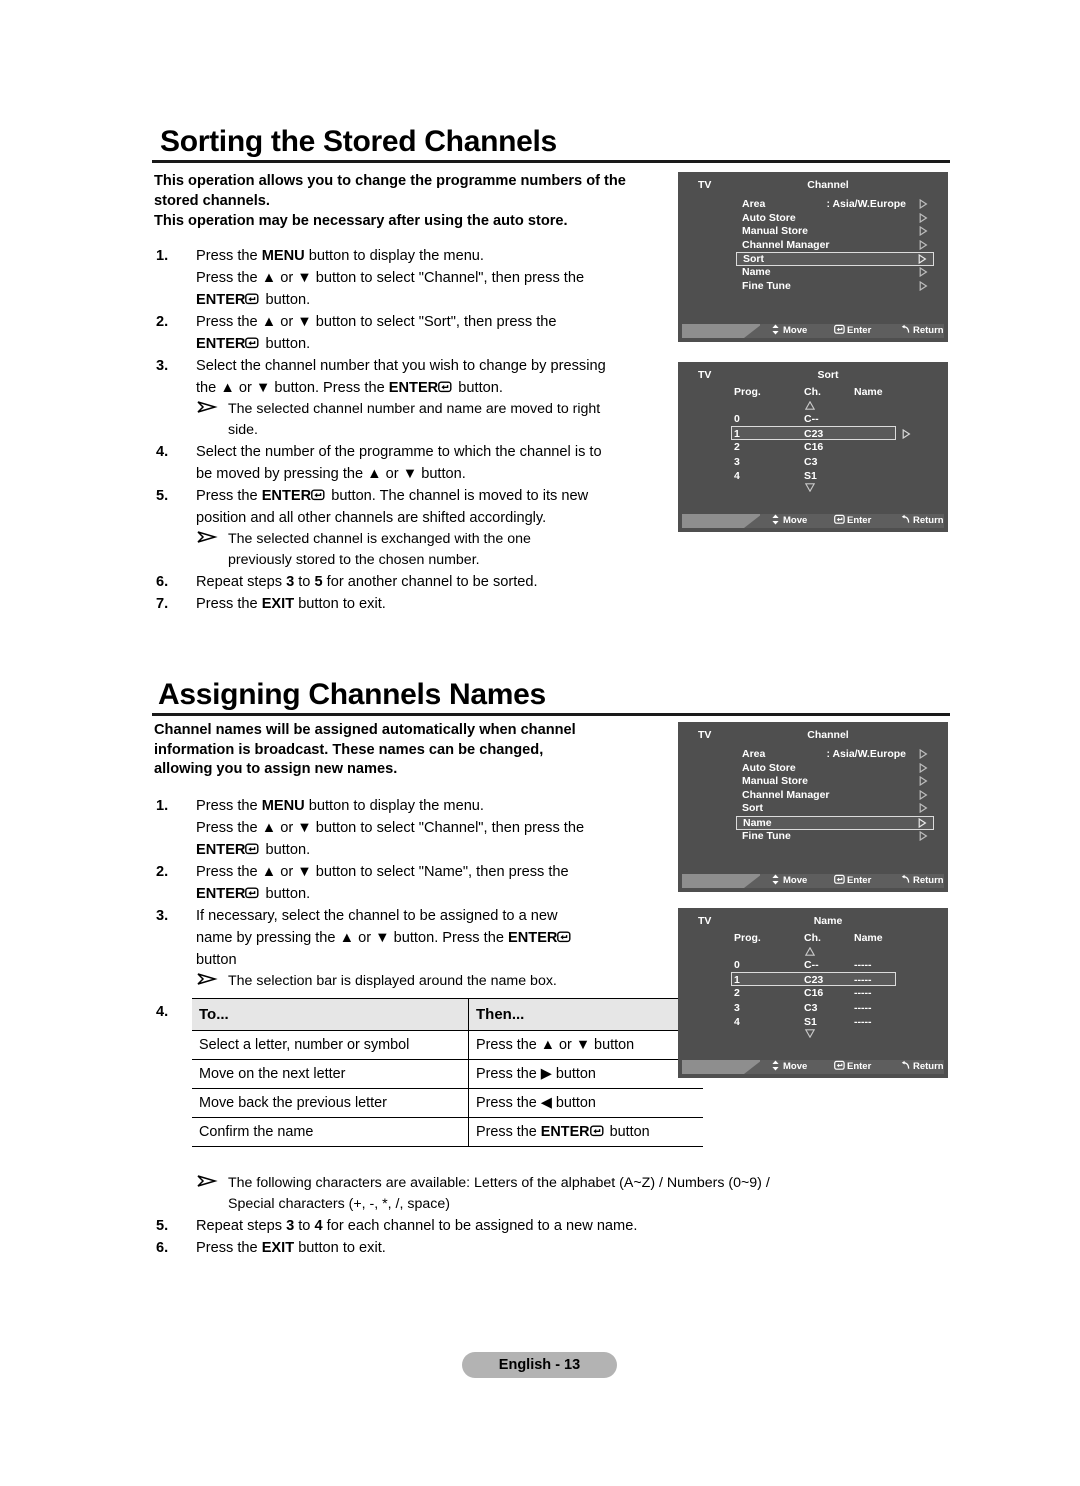  I want to click on return-arrow-icon, so click(905, 519).